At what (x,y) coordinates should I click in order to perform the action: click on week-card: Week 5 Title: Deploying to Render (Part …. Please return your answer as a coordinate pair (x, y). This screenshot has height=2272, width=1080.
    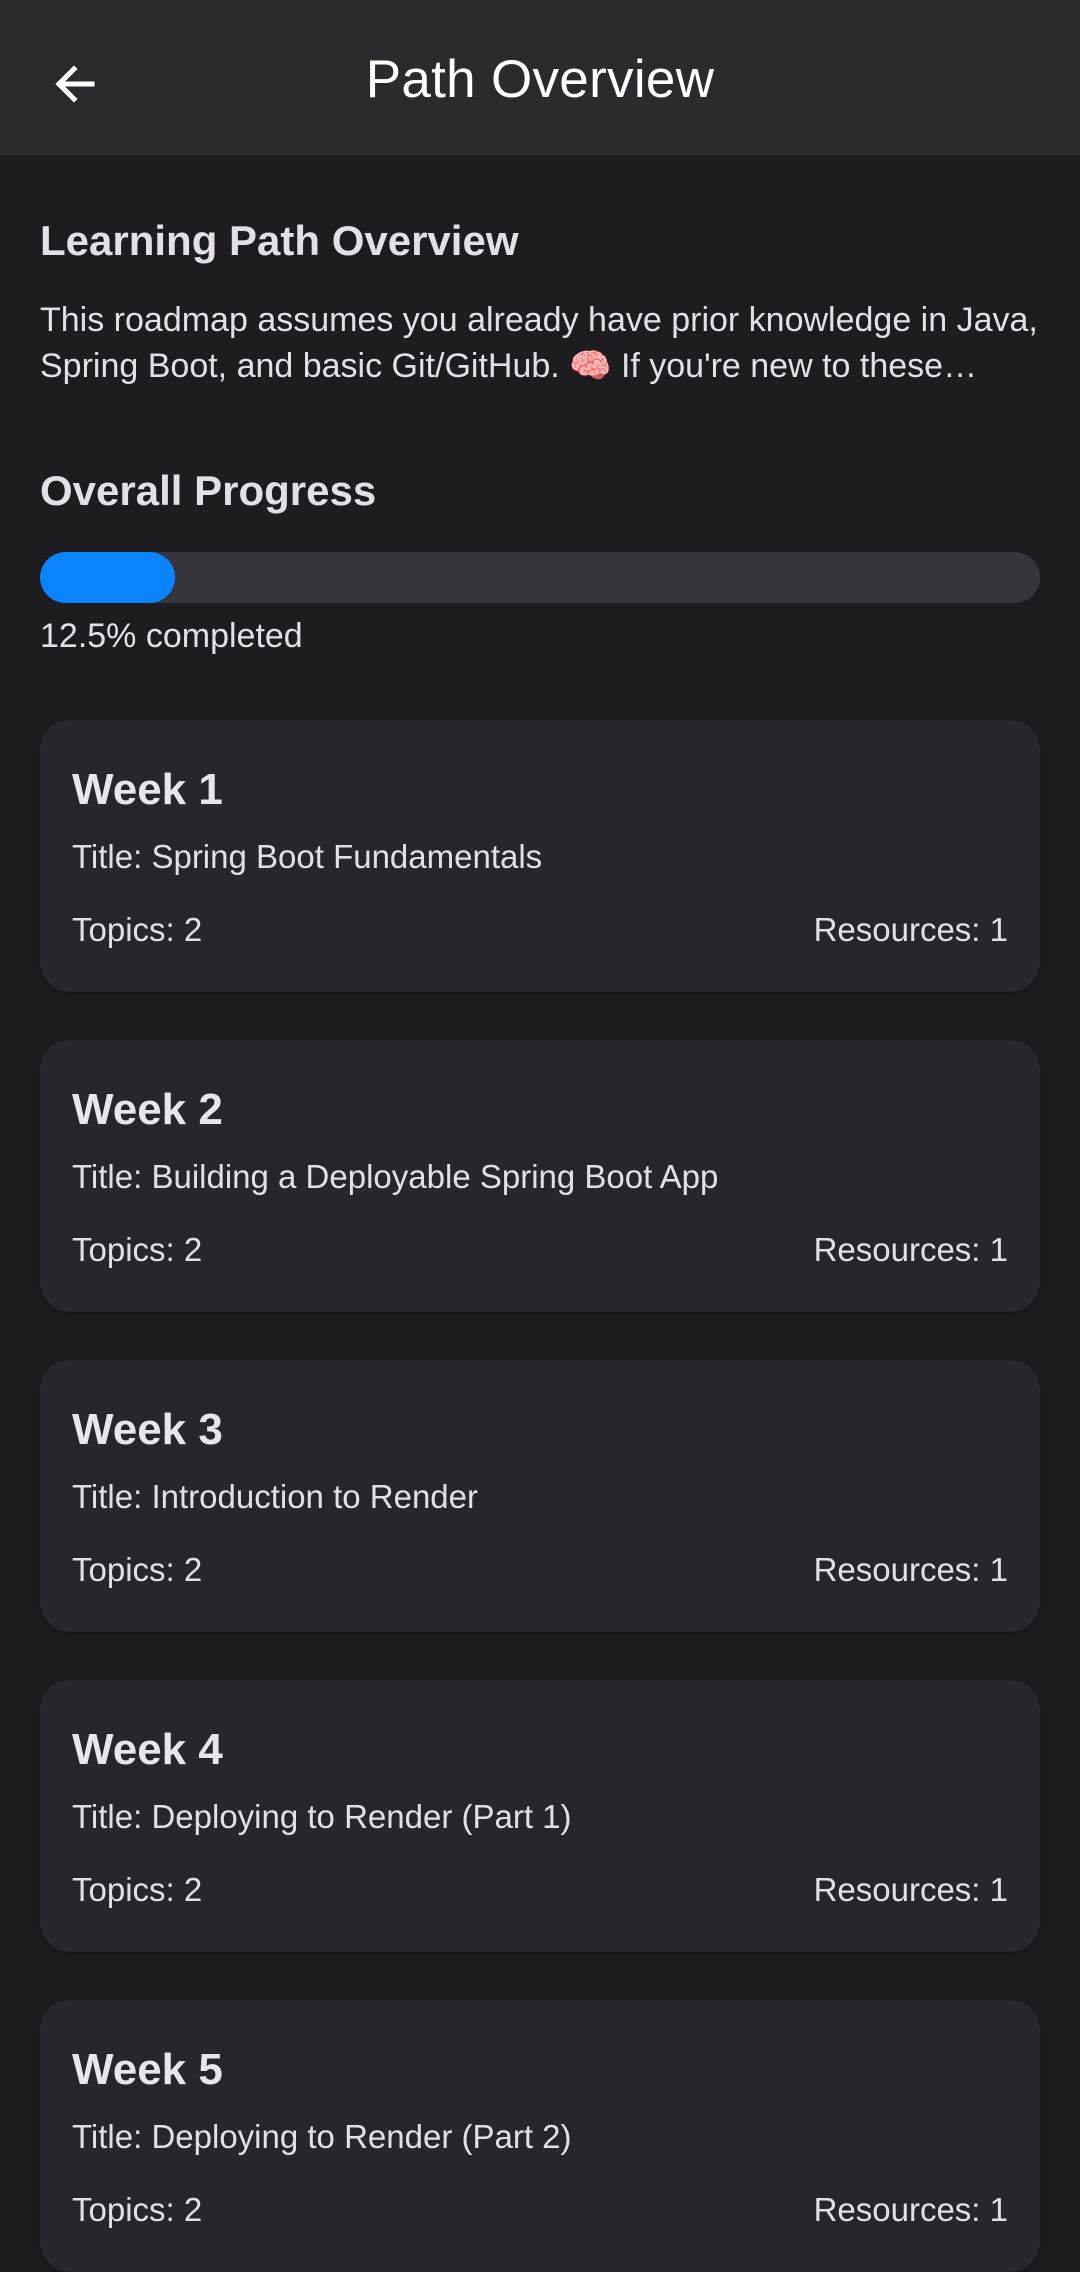
    Looking at the image, I should click on (540, 2136).